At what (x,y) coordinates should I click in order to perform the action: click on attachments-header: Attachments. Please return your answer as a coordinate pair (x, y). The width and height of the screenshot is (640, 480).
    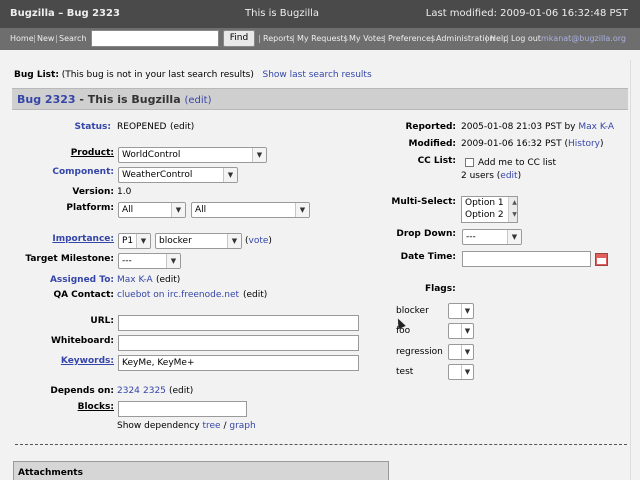
    Looking at the image, I should click on (201, 470).